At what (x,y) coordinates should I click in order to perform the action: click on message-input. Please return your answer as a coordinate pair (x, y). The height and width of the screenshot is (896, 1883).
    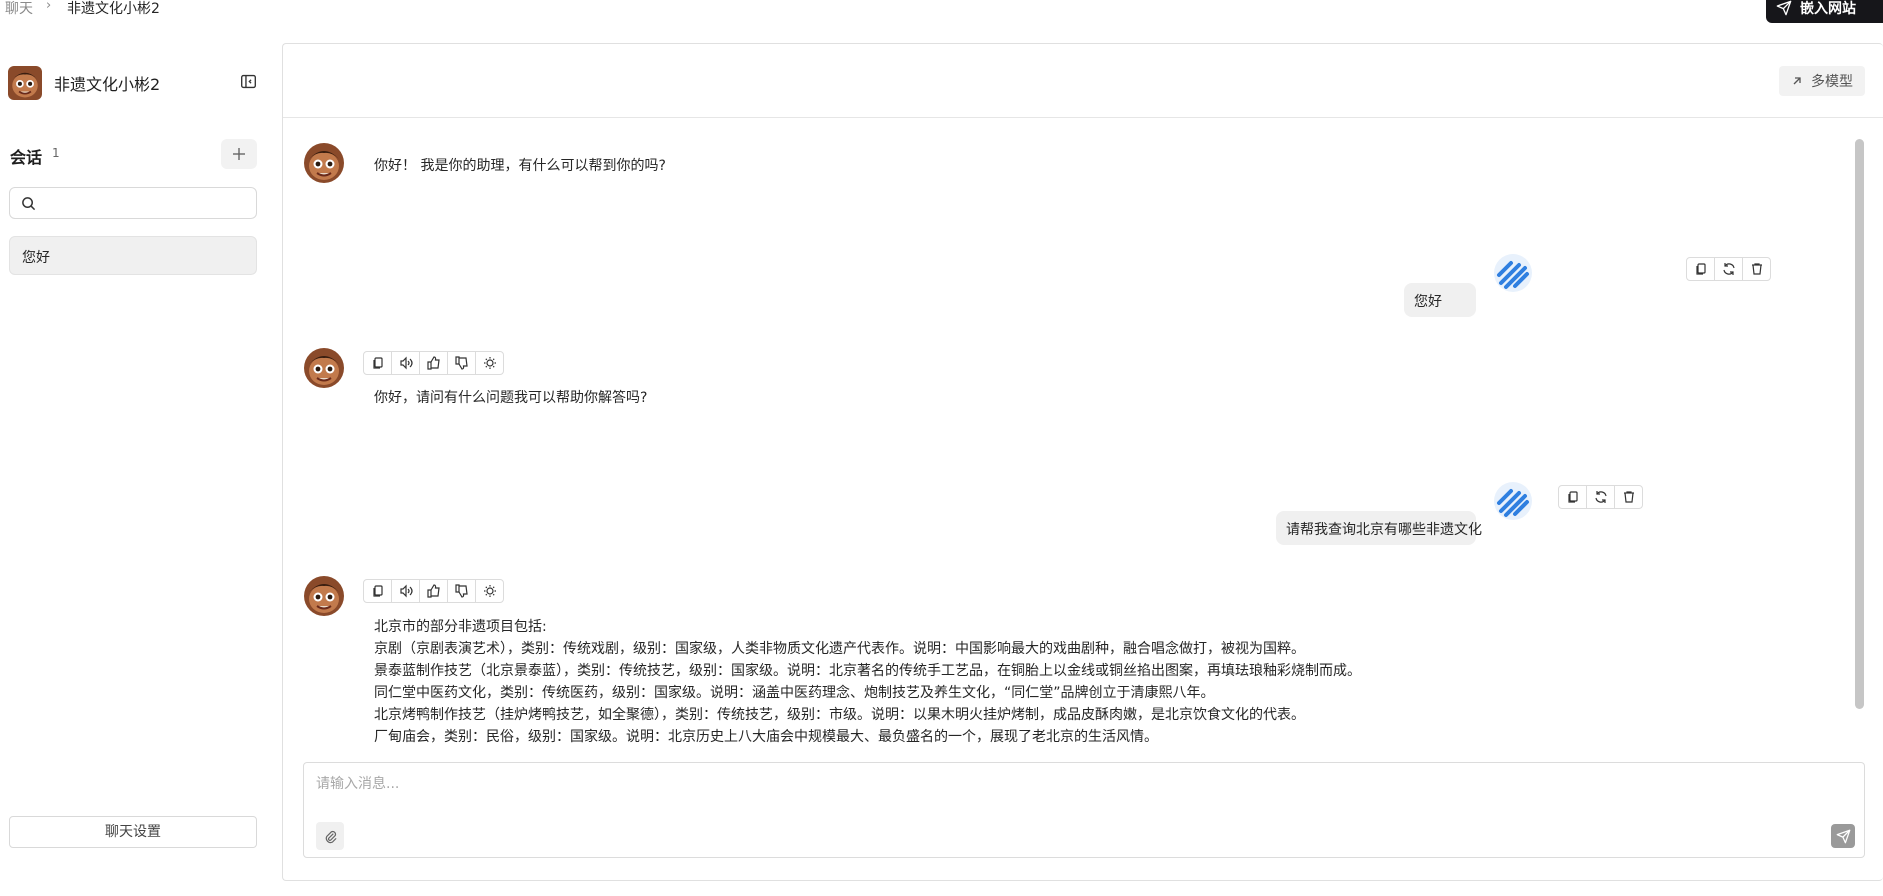
    Looking at the image, I should click on (1066, 793).